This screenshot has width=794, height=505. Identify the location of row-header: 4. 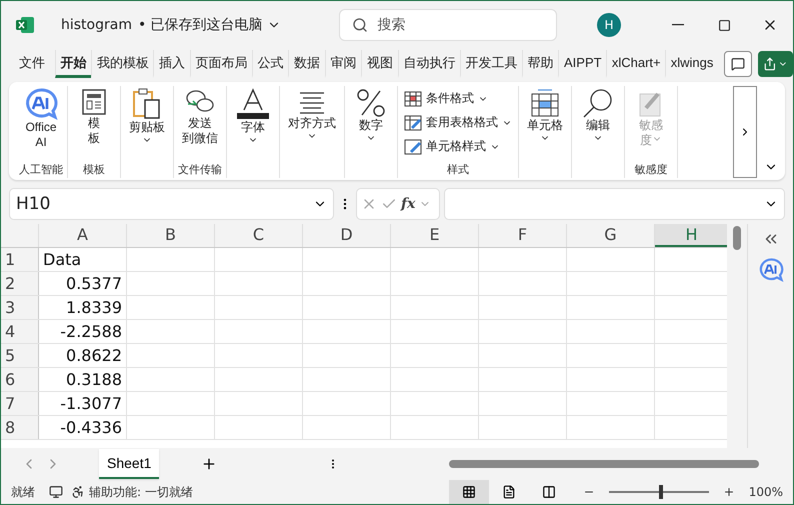
(20, 331).